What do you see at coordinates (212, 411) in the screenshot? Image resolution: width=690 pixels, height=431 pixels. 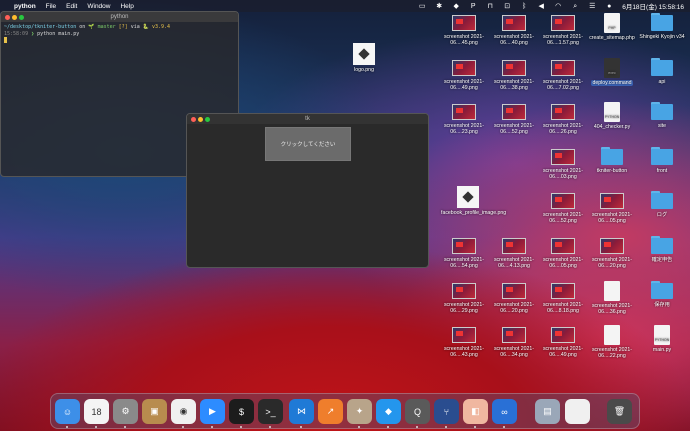 I see `dock-zoom-icon: ▶` at bounding box center [212, 411].